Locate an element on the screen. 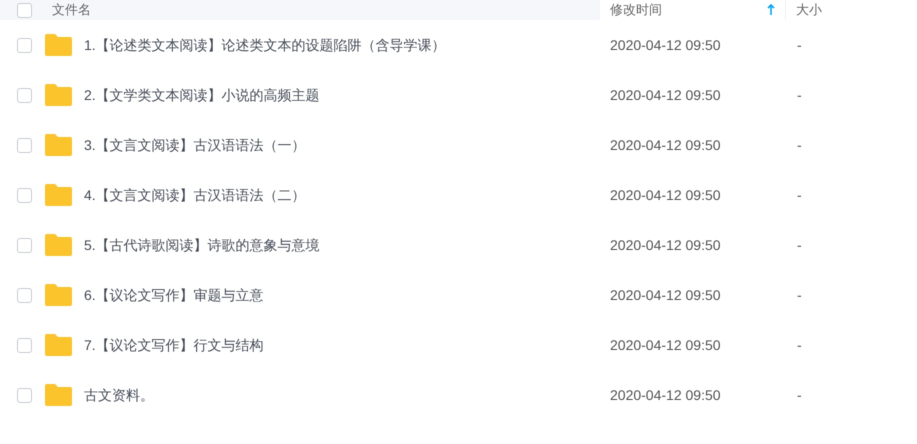 The height and width of the screenshot is (444, 917). file-name: 2.【文学类文本阅读】小说的高频主题 is located at coordinates (202, 95).